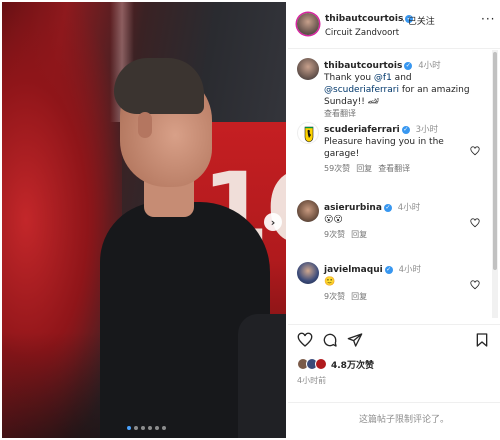 The image size is (500, 440). Describe the element at coordinates (383, 78) in the screenshot. I see `mention-link: @f1` at that location.